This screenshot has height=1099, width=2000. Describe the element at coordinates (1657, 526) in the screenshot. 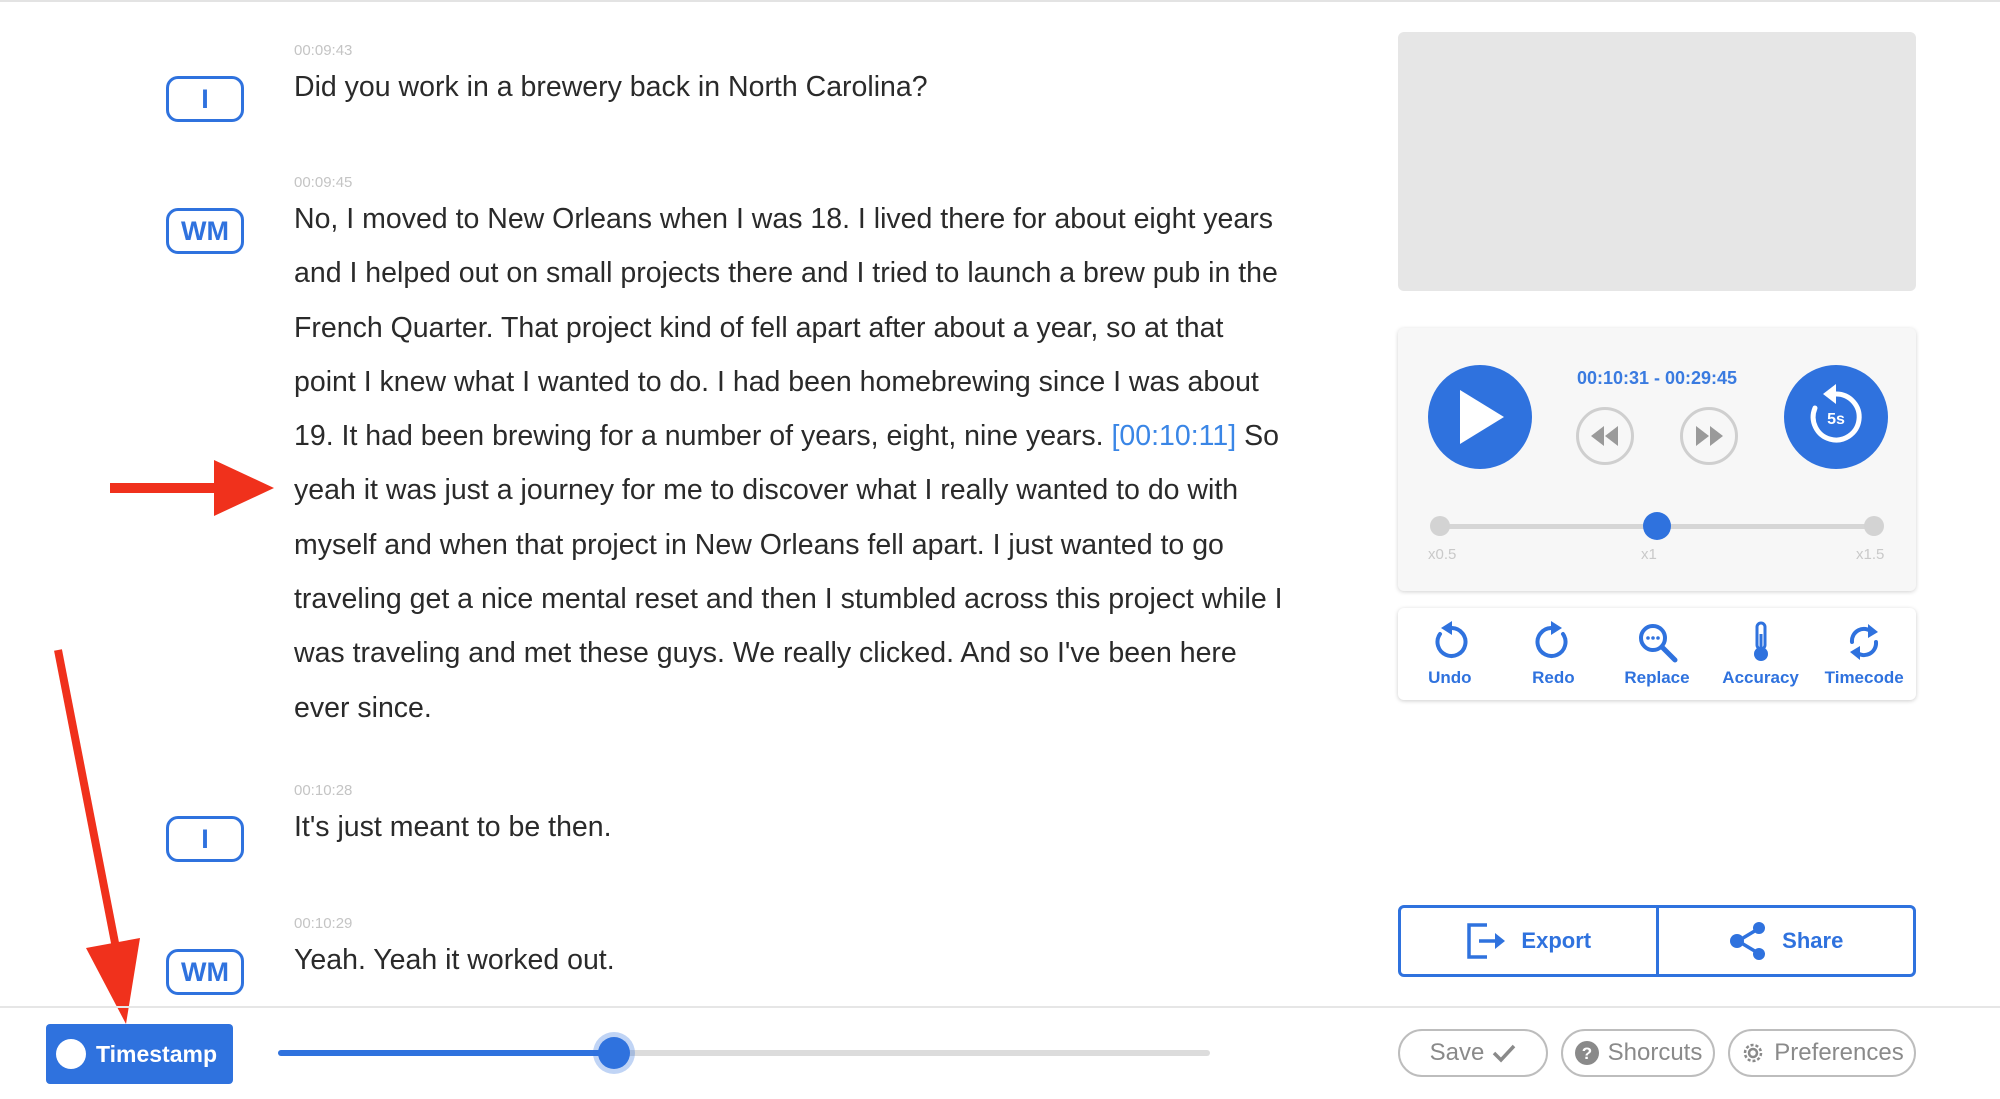

I see `speed-slider-thumb` at that location.